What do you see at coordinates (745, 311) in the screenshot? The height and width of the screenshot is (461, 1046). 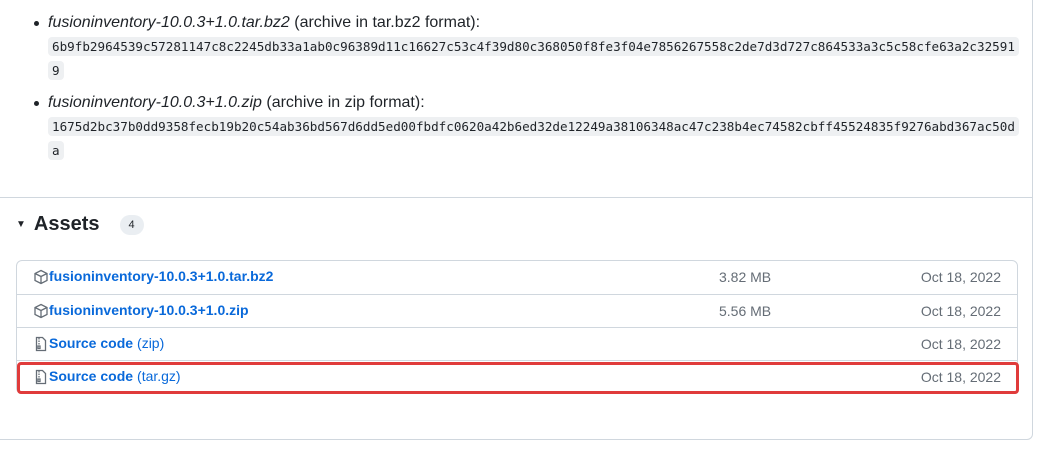 I see `asset-size: 5.56 MB` at bounding box center [745, 311].